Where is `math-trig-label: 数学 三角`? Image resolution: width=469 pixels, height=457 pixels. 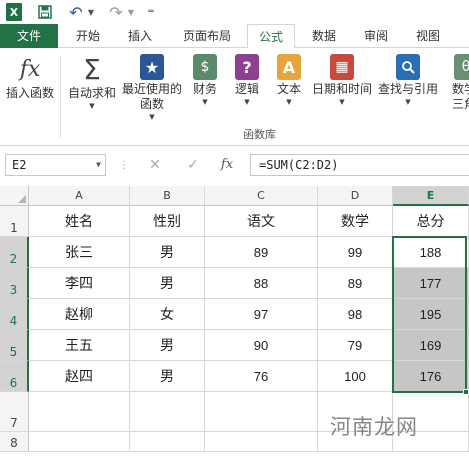 math-trig-label: 数学 三角 is located at coordinates (460, 96).